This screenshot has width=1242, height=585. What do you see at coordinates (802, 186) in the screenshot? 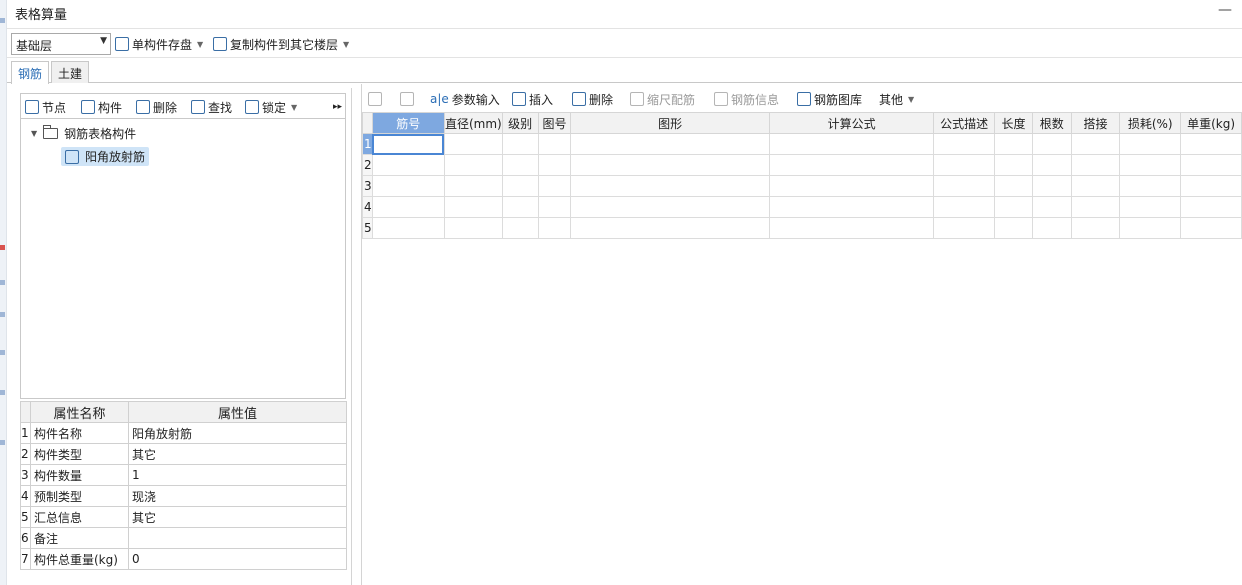
I see `grid-row: 3` at bounding box center [802, 186].